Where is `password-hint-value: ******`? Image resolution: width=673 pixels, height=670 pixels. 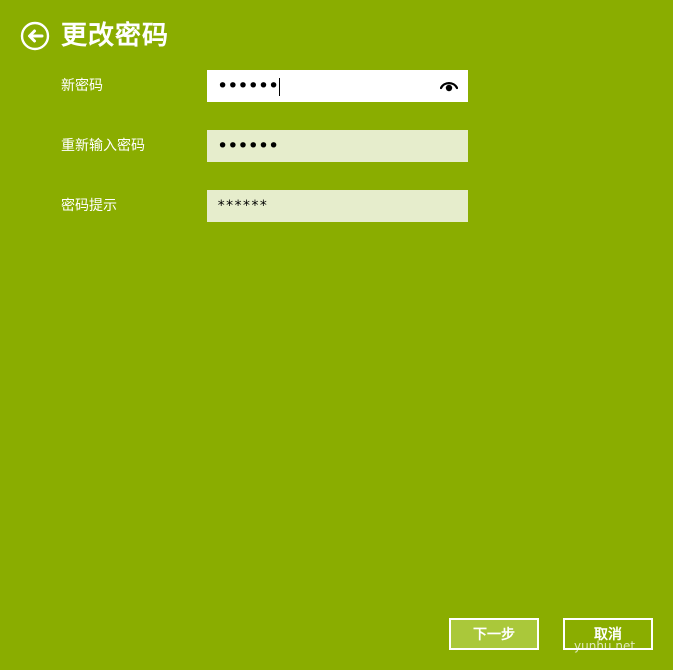 password-hint-value: ****** is located at coordinates (242, 206).